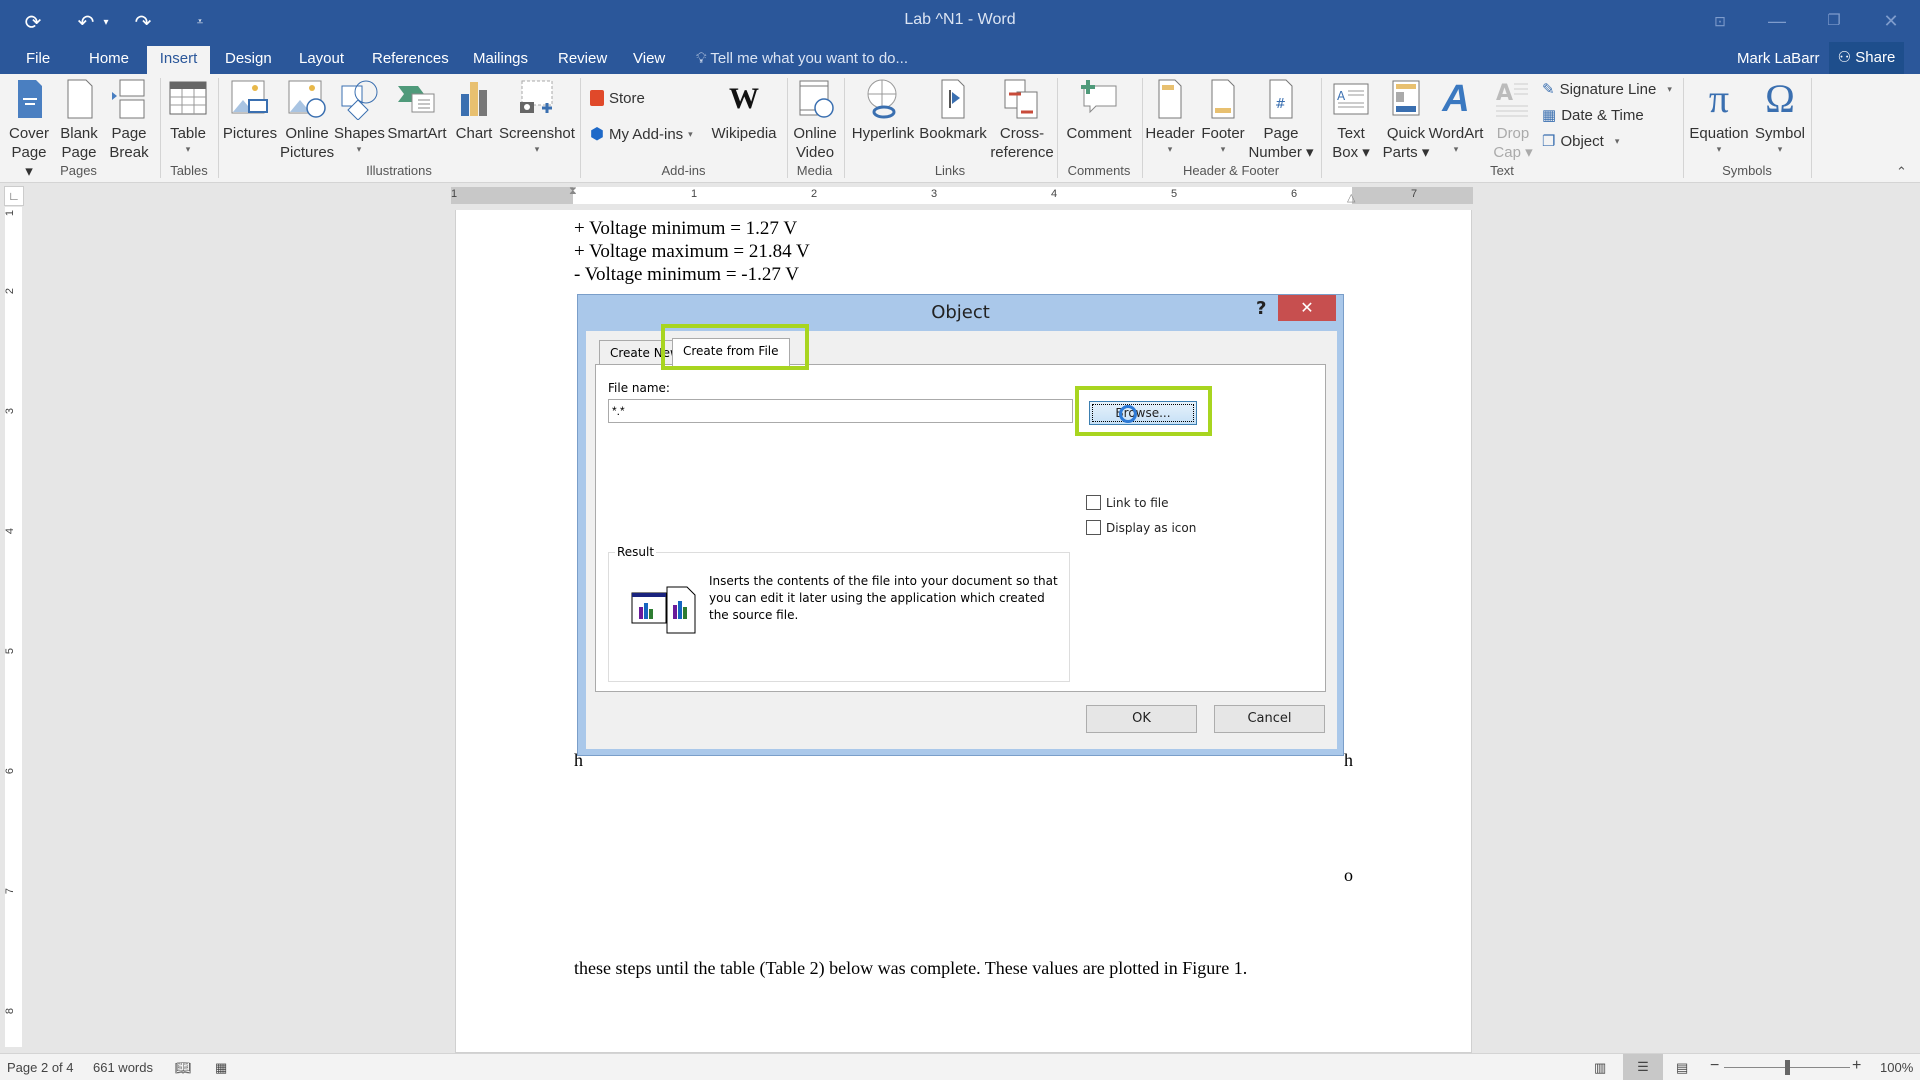 The height and width of the screenshot is (1080, 1920). What do you see at coordinates (1891, 21) in the screenshot?
I see `close-window-icon: ✕` at bounding box center [1891, 21].